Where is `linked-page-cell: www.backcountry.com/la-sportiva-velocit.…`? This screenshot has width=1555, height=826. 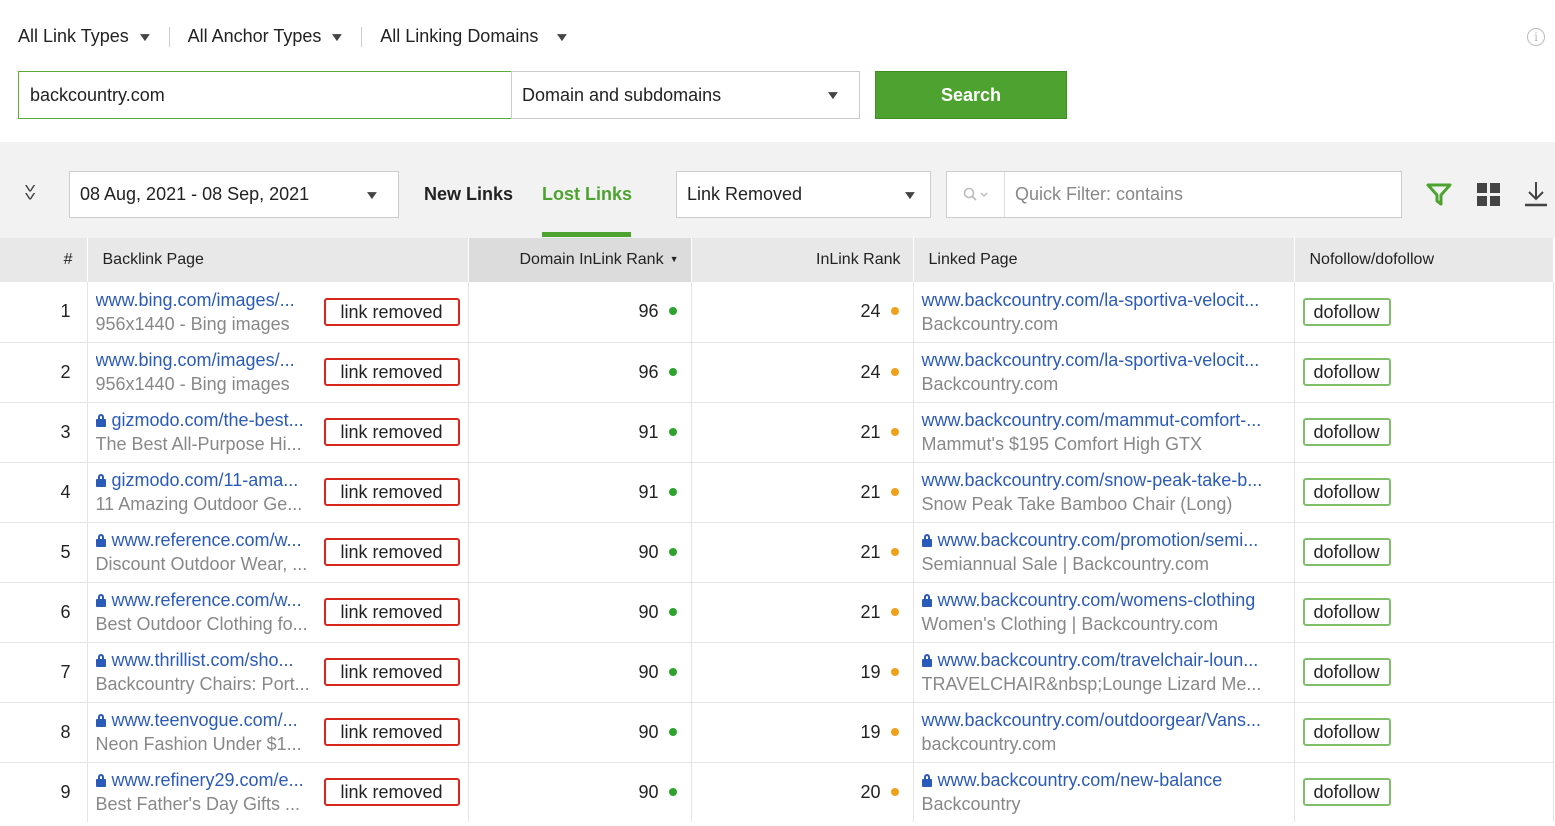 linked-page-cell: www.backcountry.com/la-sportiva-velocit.… is located at coordinates (1104, 372).